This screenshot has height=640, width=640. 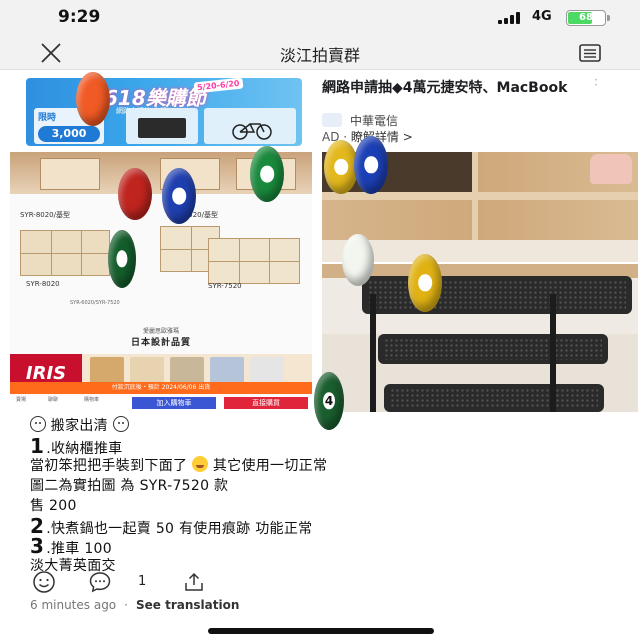 What do you see at coordinates (374, 121) in the screenshot?
I see `ad-source-name: 中華電信` at bounding box center [374, 121].